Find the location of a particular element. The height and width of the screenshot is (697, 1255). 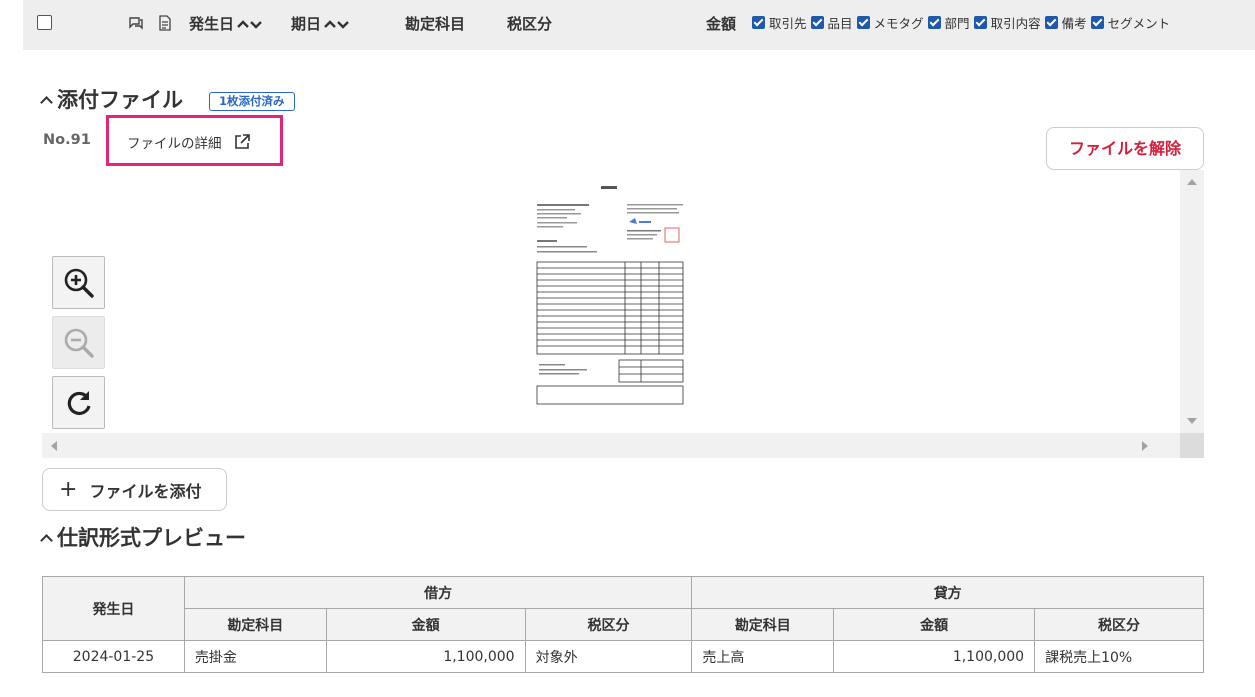

header-debit-tax: 税区分 is located at coordinates (608, 624).